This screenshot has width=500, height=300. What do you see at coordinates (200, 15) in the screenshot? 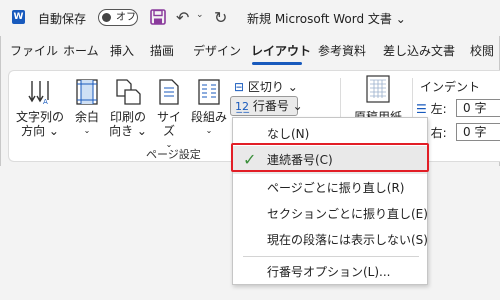
I see `undo-dropdown-icon: ⌄` at bounding box center [200, 15].